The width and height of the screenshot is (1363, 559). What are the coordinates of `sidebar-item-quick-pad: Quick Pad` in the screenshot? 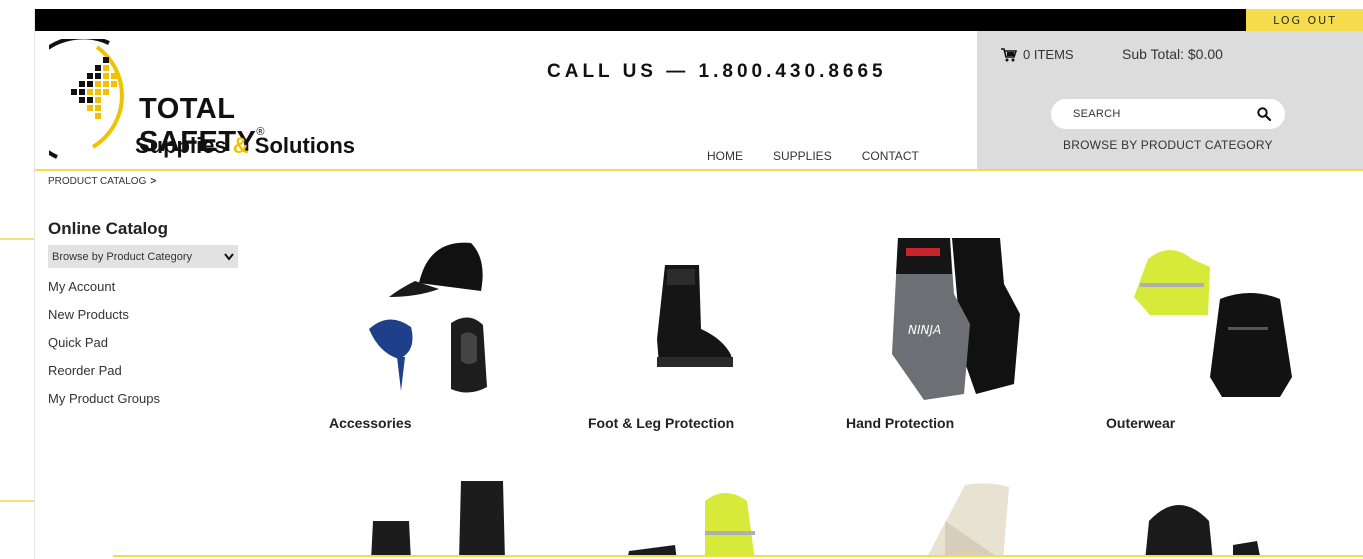 It's located at (148, 347).